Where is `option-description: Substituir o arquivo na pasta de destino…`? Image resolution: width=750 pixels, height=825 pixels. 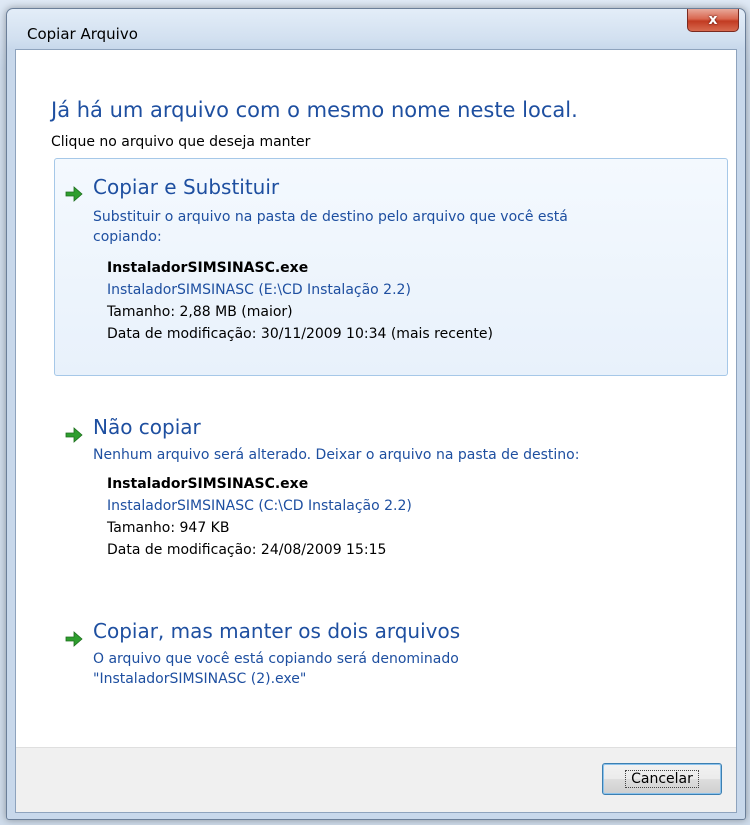 option-description: Substituir o arquivo na pasta de destino… is located at coordinates (330, 227).